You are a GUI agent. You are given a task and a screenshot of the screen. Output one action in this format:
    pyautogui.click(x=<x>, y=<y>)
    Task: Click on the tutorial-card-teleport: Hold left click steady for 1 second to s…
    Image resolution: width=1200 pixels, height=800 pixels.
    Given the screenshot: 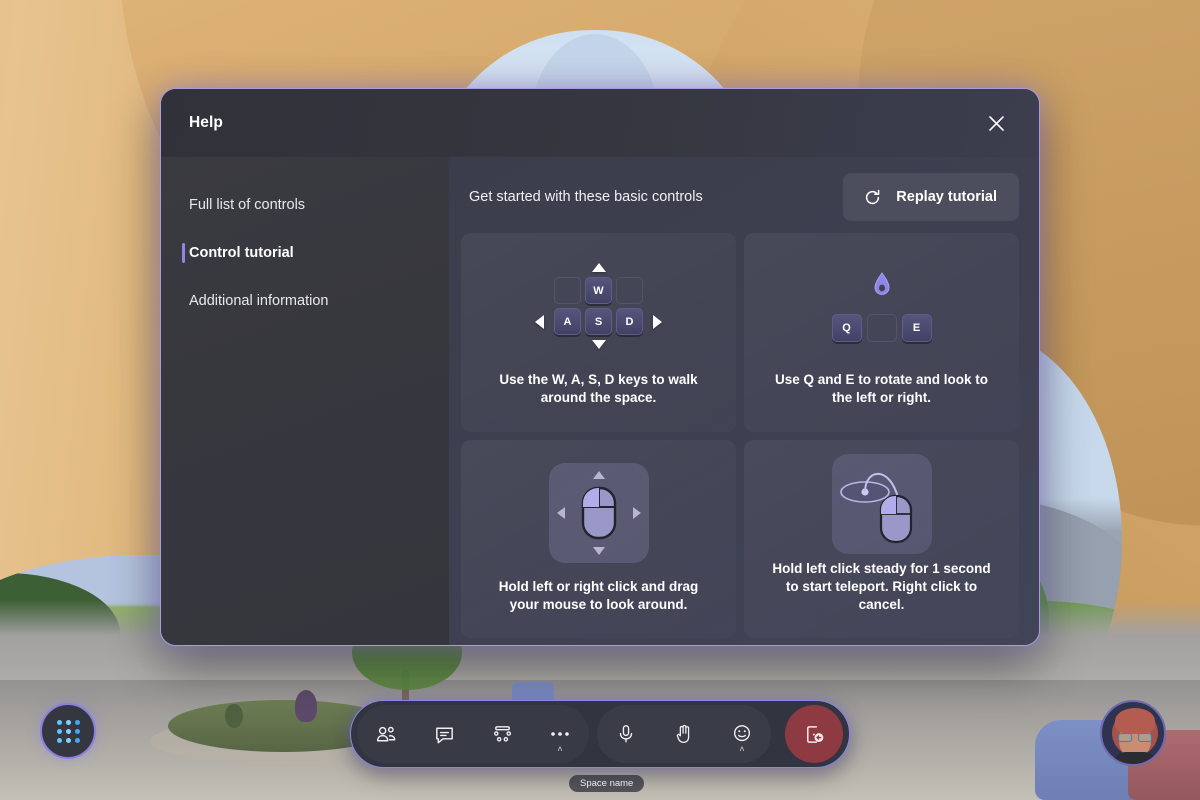 What is the action you would take?
    pyautogui.click(x=881, y=539)
    